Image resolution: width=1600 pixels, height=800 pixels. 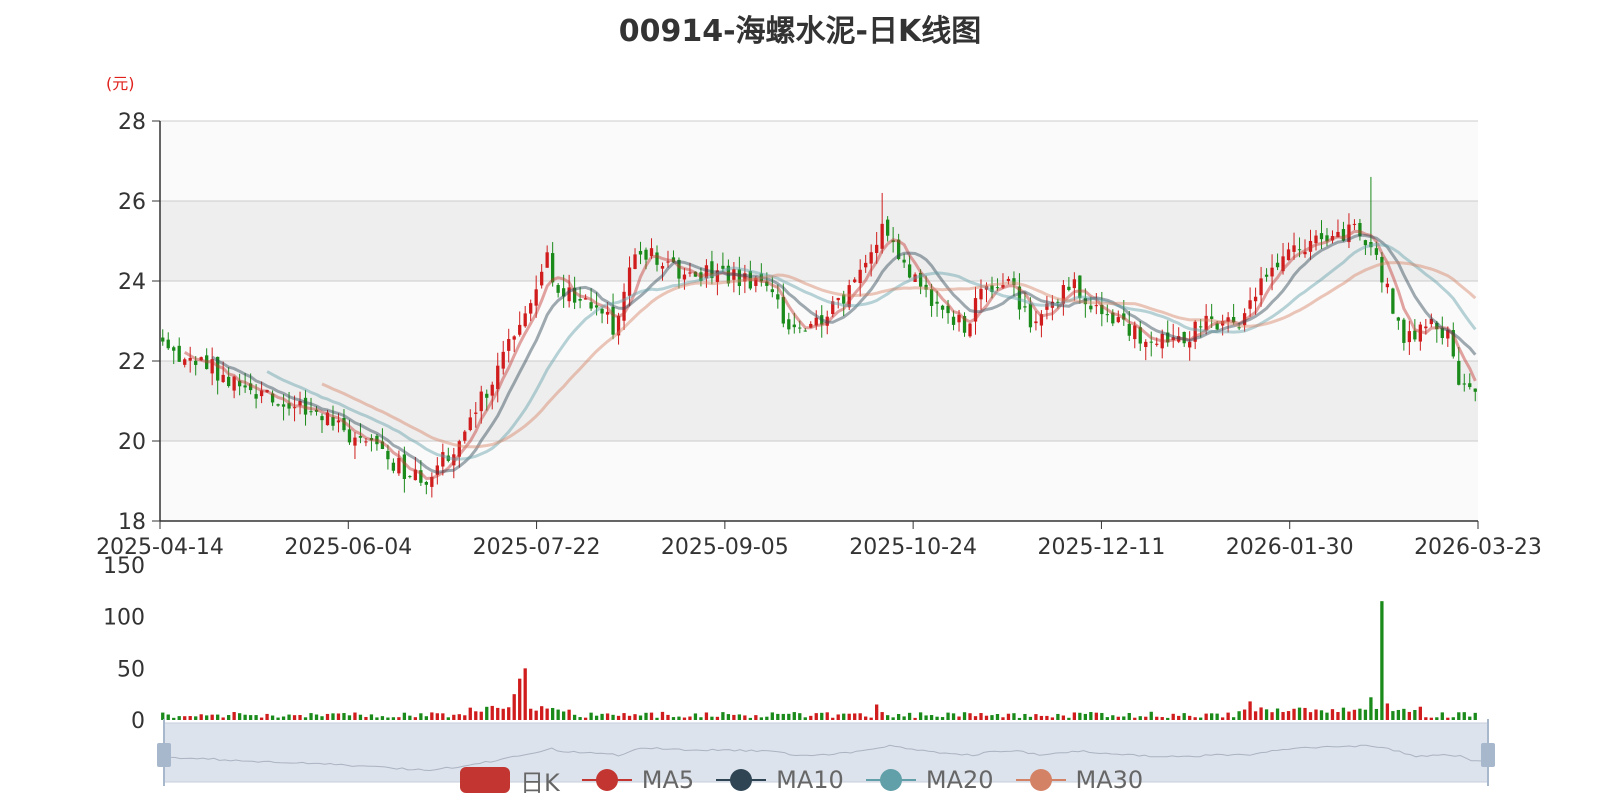 What do you see at coordinates (929, 780) in the screenshot?
I see `legend-item-ma20: MA20` at bounding box center [929, 780].